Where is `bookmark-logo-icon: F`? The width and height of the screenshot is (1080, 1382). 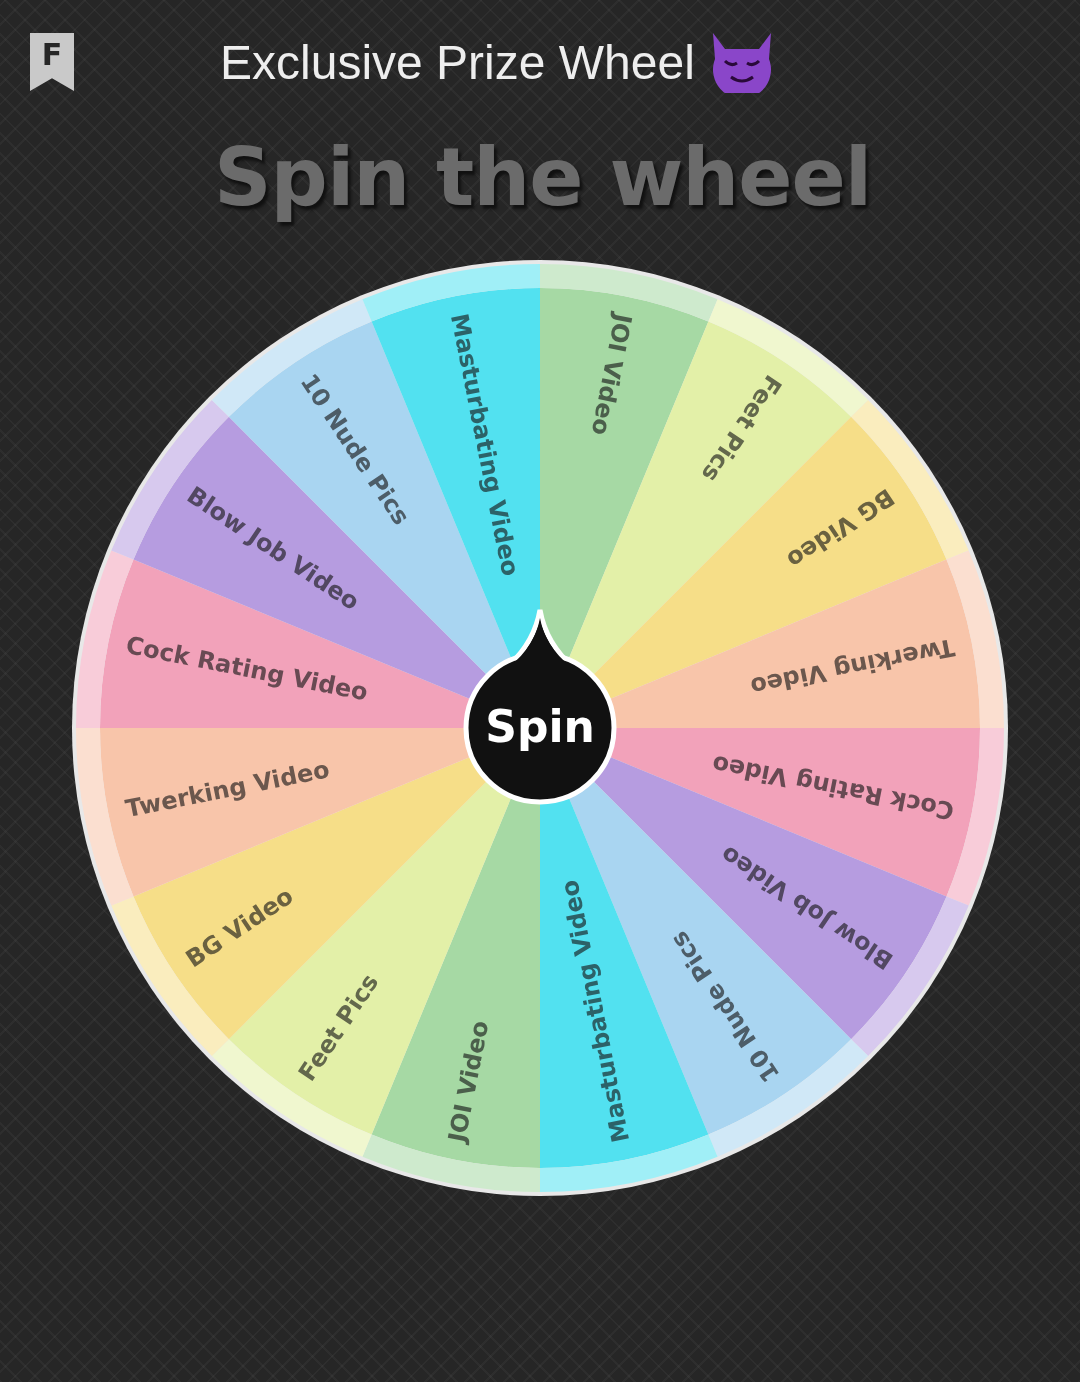 bookmark-logo-icon: F is located at coordinates (52, 62).